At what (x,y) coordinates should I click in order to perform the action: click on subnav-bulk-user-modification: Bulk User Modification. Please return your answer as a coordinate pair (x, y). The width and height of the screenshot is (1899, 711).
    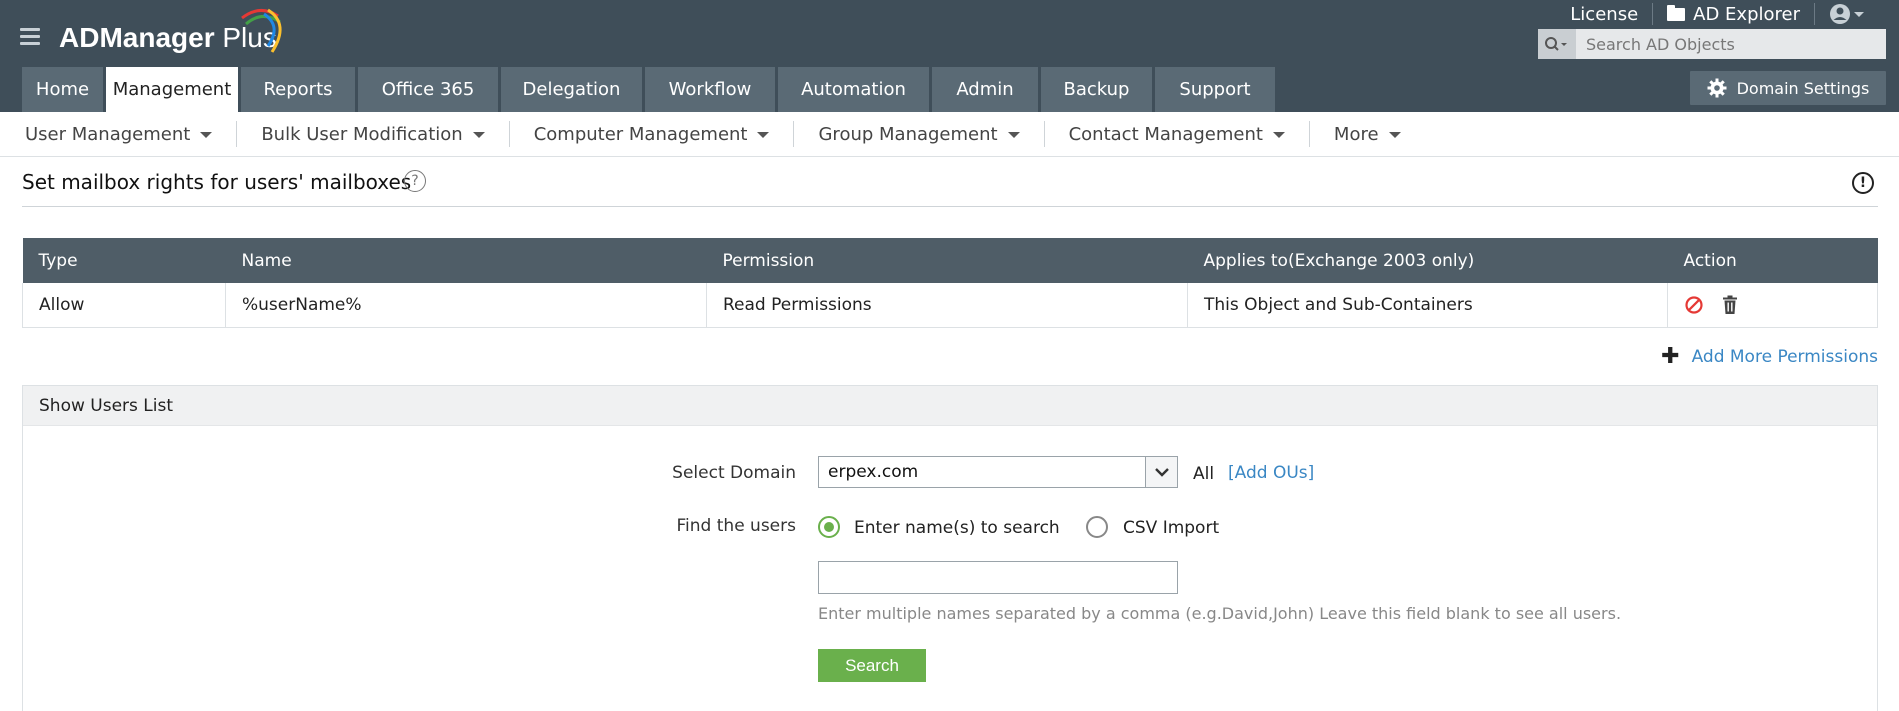
    Looking at the image, I should click on (372, 134).